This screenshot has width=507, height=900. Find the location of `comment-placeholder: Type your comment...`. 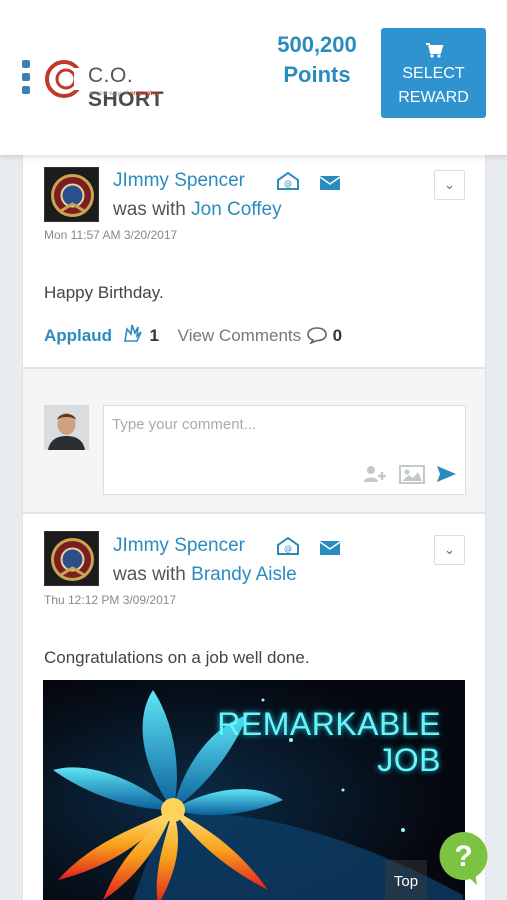

comment-placeholder: Type your comment... is located at coordinates (184, 424).